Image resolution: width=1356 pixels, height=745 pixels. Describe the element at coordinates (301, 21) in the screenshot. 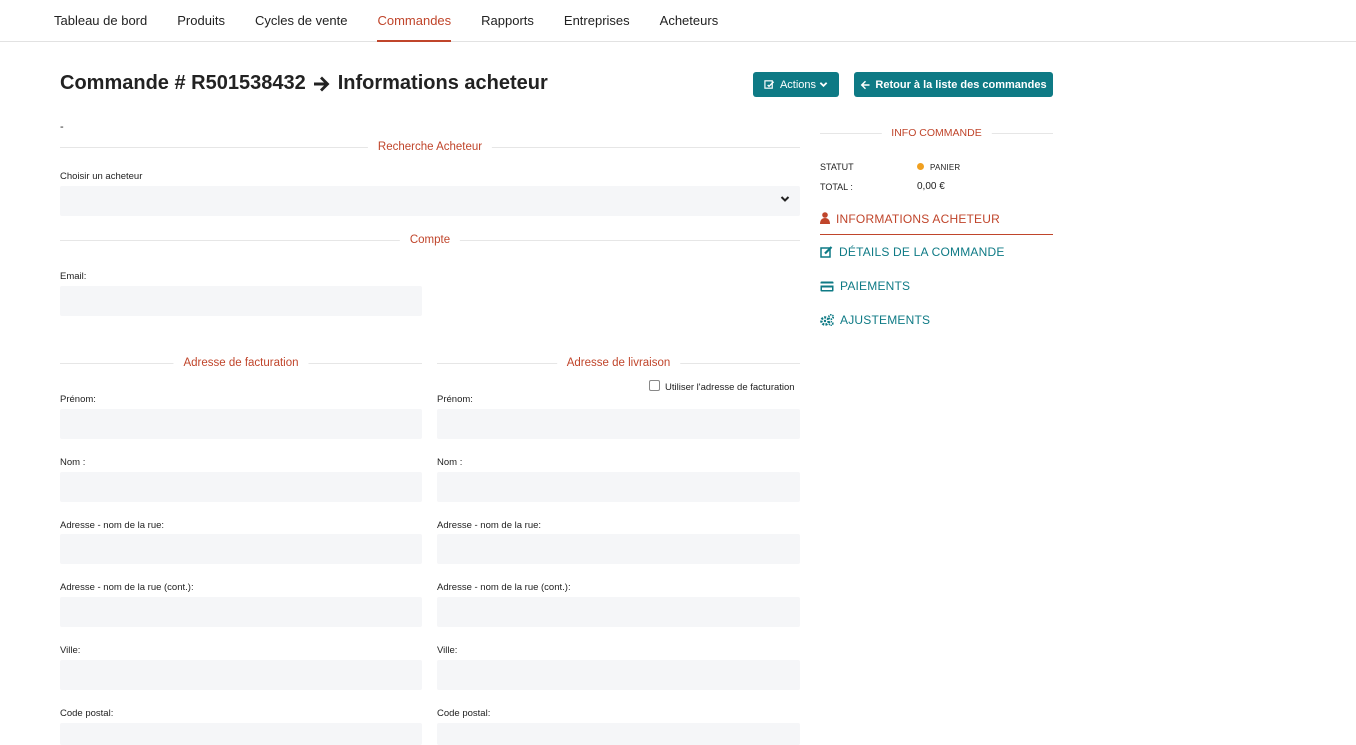

I see `nav-cycles-de-vente: Cycles de vente` at that location.